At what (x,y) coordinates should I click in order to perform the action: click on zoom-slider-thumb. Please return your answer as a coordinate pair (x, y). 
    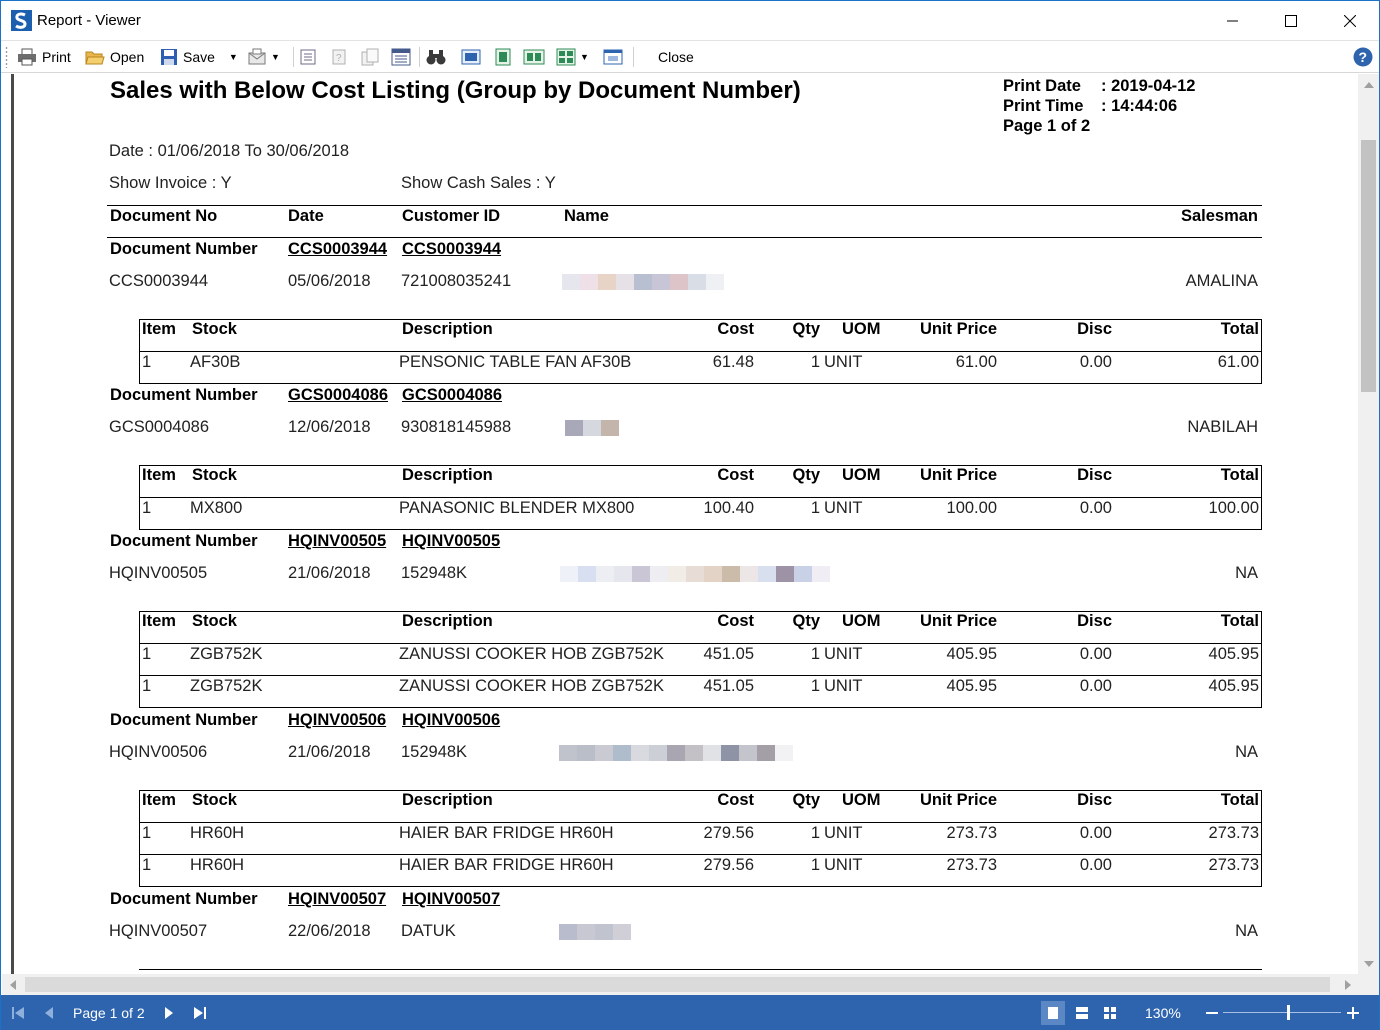
    Looking at the image, I should click on (1288, 1012).